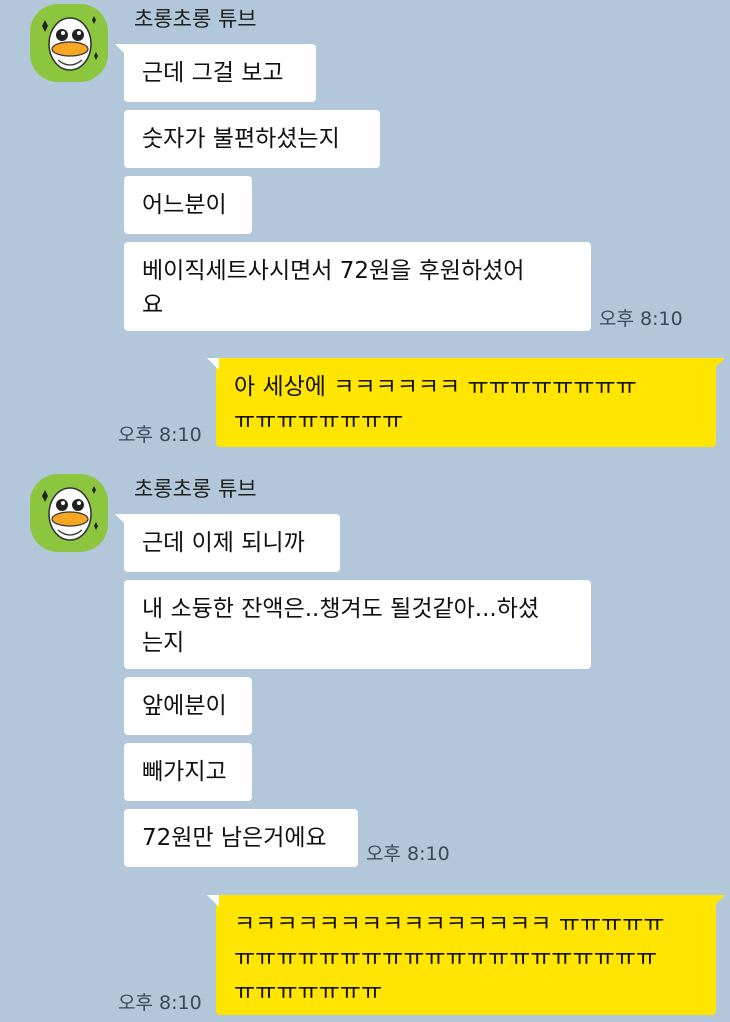 This screenshot has width=730, height=1022. What do you see at coordinates (466, 402) in the screenshot?
I see `my-message-bubble: 아 세상에 ㅋㅋㅋㅋㅋㅋ ㅠㅠㅠㅠㅠㅠㅠㅠ ㅠㅠㅠㅠㅠㅠㅠㅠ` at bounding box center [466, 402].